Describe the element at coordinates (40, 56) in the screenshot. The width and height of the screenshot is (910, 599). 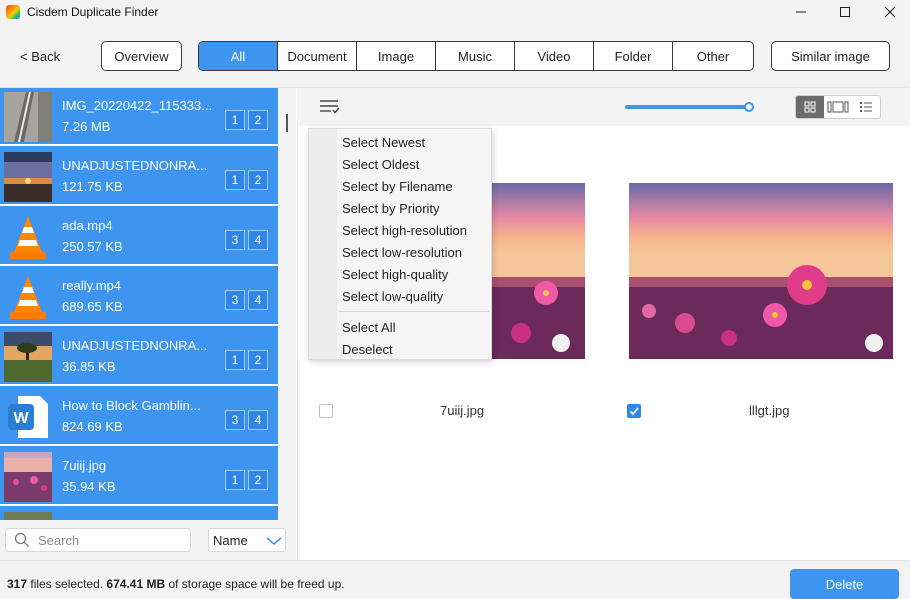
I see `back-button: < Back` at that location.